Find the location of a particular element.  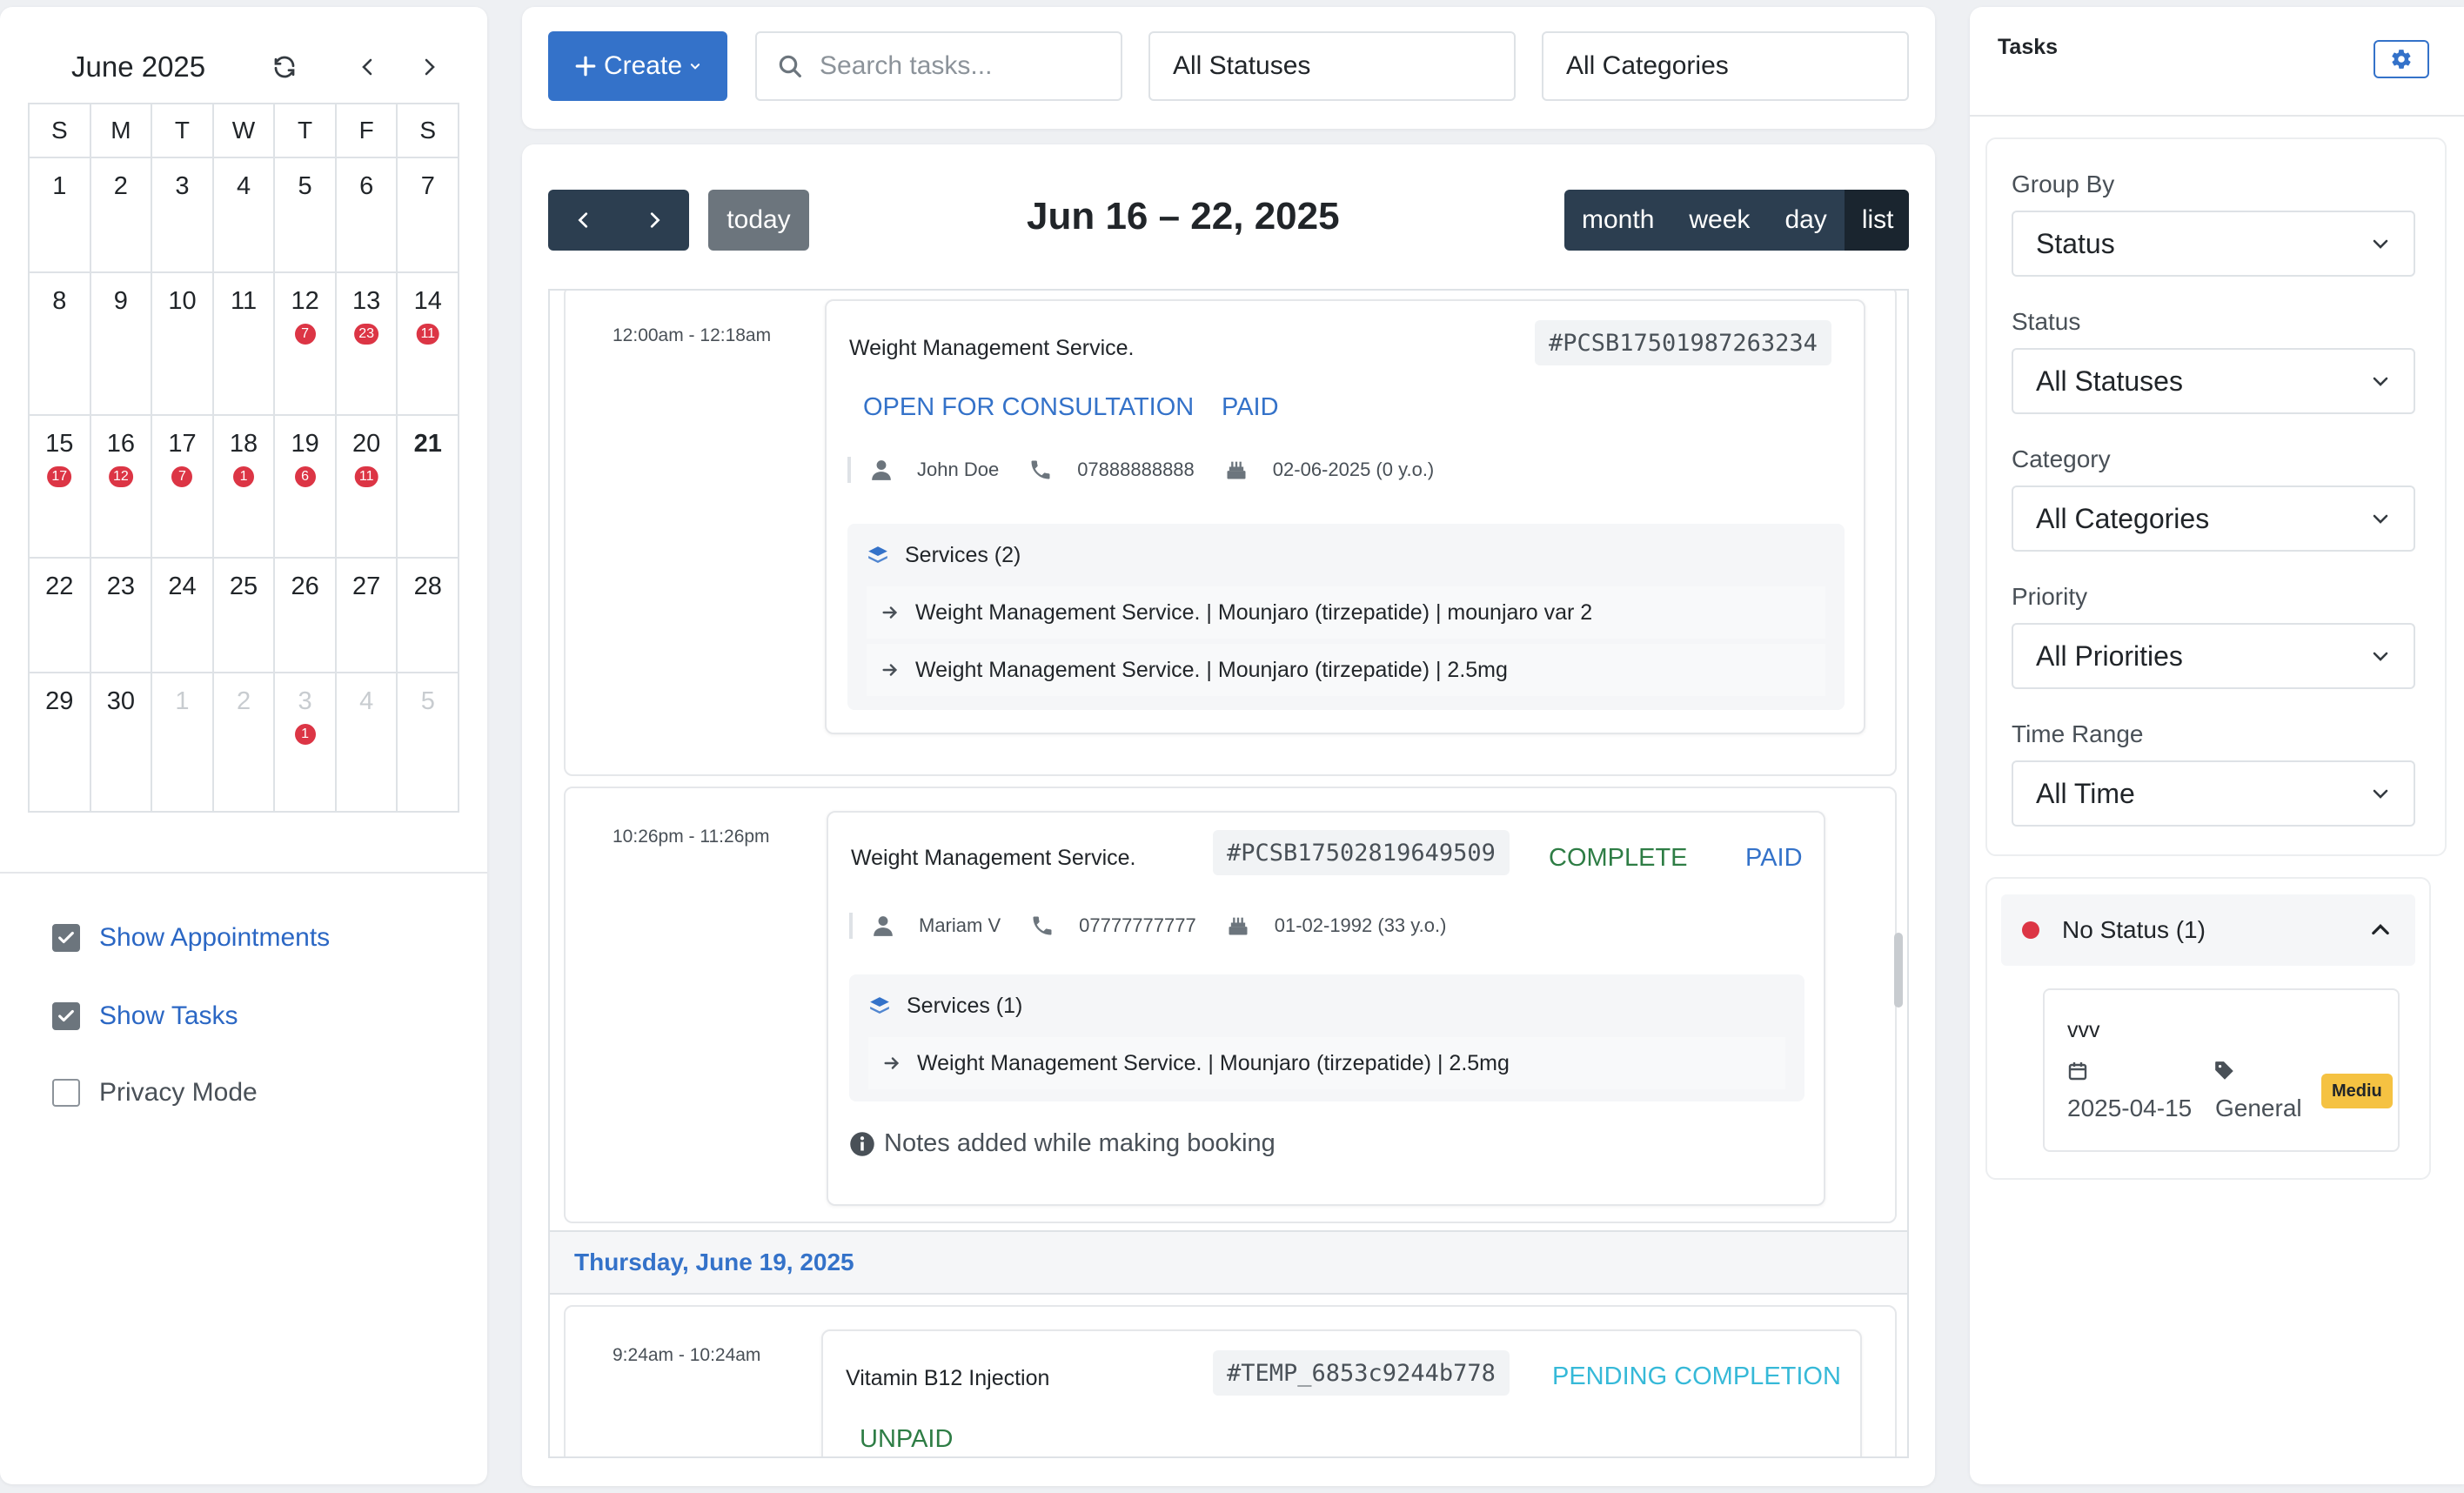

status-dot is located at coordinates (2030, 930).